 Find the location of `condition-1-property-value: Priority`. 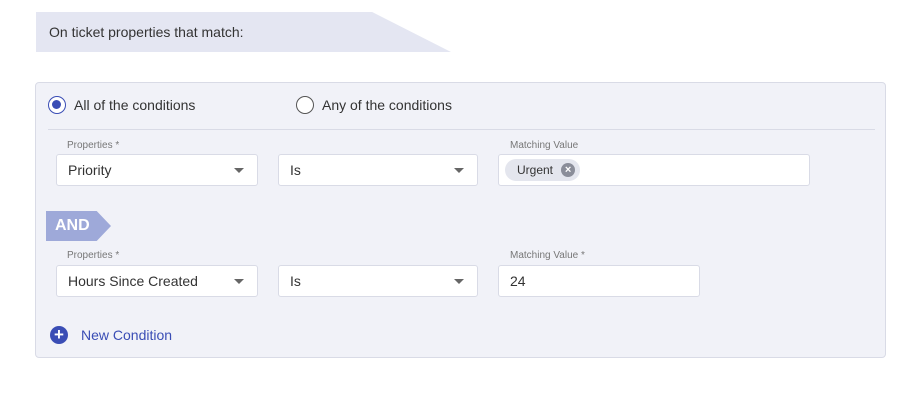

condition-1-property-value: Priority is located at coordinates (90, 170).